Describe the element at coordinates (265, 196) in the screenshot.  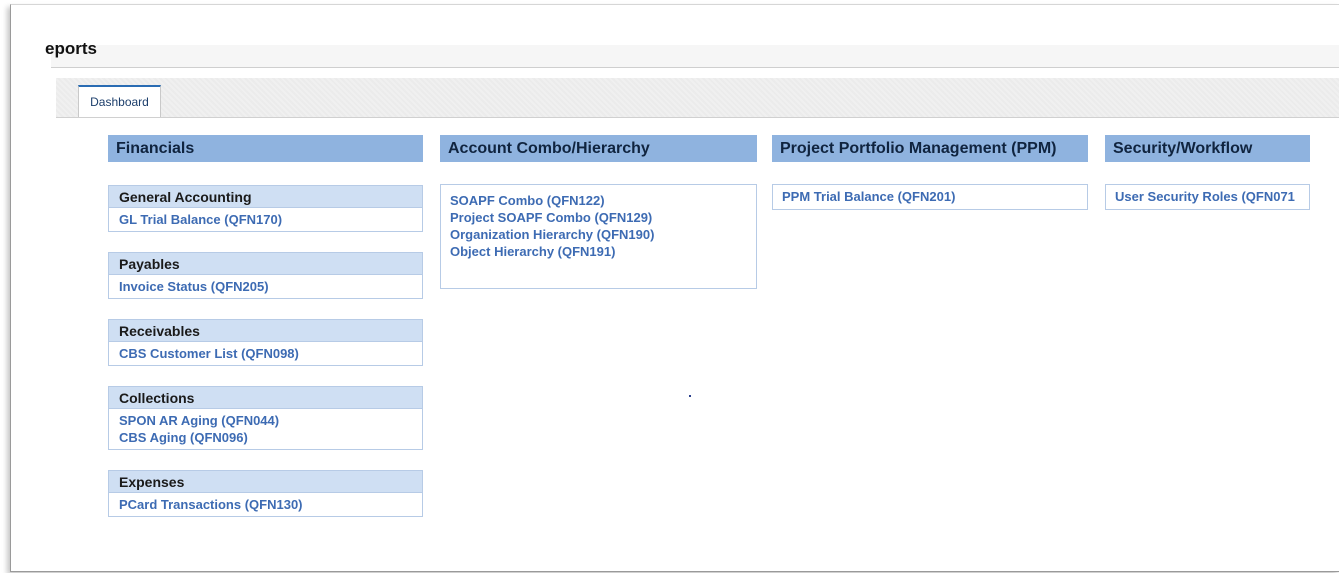
I see `section-title: General Accounting` at that location.